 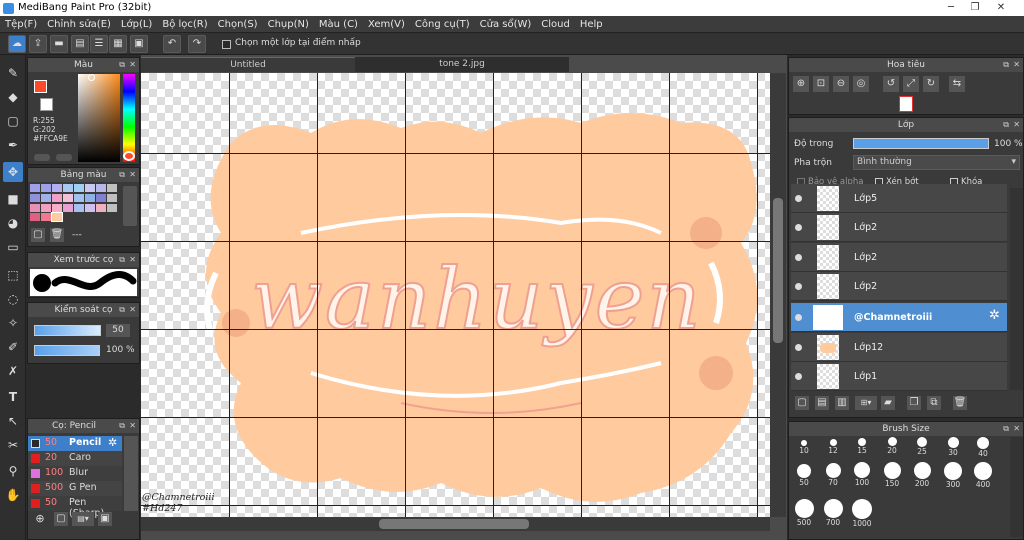 What do you see at coordinates (455, 524) in the screenshot?
I see `horizontal-scrollbar` at bounding box center [455, 524].